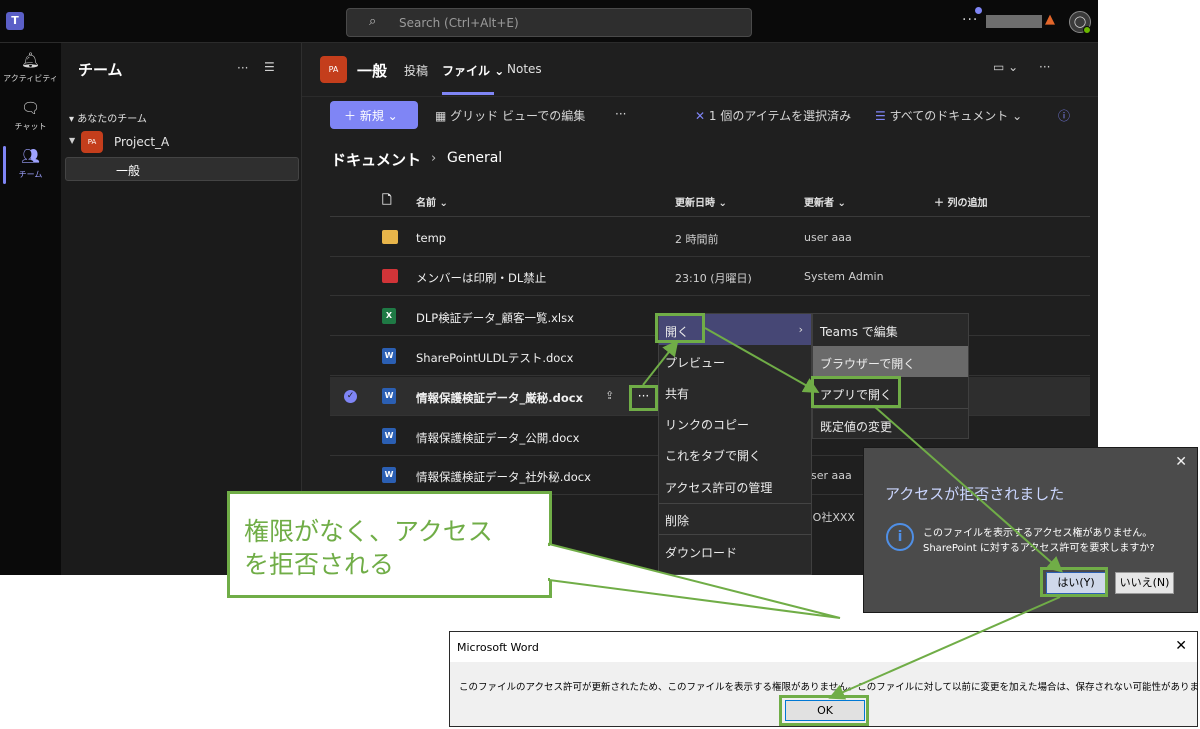 The width and height of the screenshot is (1200, 729). Describe the element at coordinates (735, 422) in the screenshot. I see `menu-item-copy-link: リンクのコピー` at that location.